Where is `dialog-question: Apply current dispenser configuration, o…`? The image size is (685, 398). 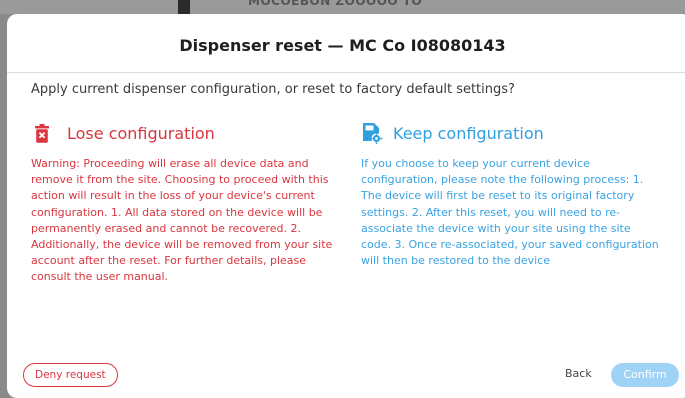 dialog-question: Apply current dispenser configuration, o… is located at coordinates (273, 89).